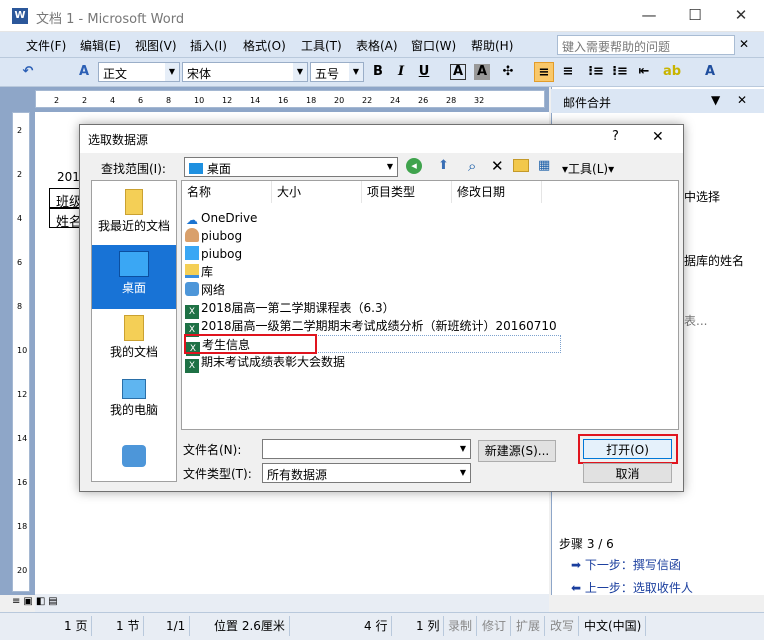 The height and width of the screenshot is (640, 764). I want to click on maximize-button: ☐, so click(695, 16).